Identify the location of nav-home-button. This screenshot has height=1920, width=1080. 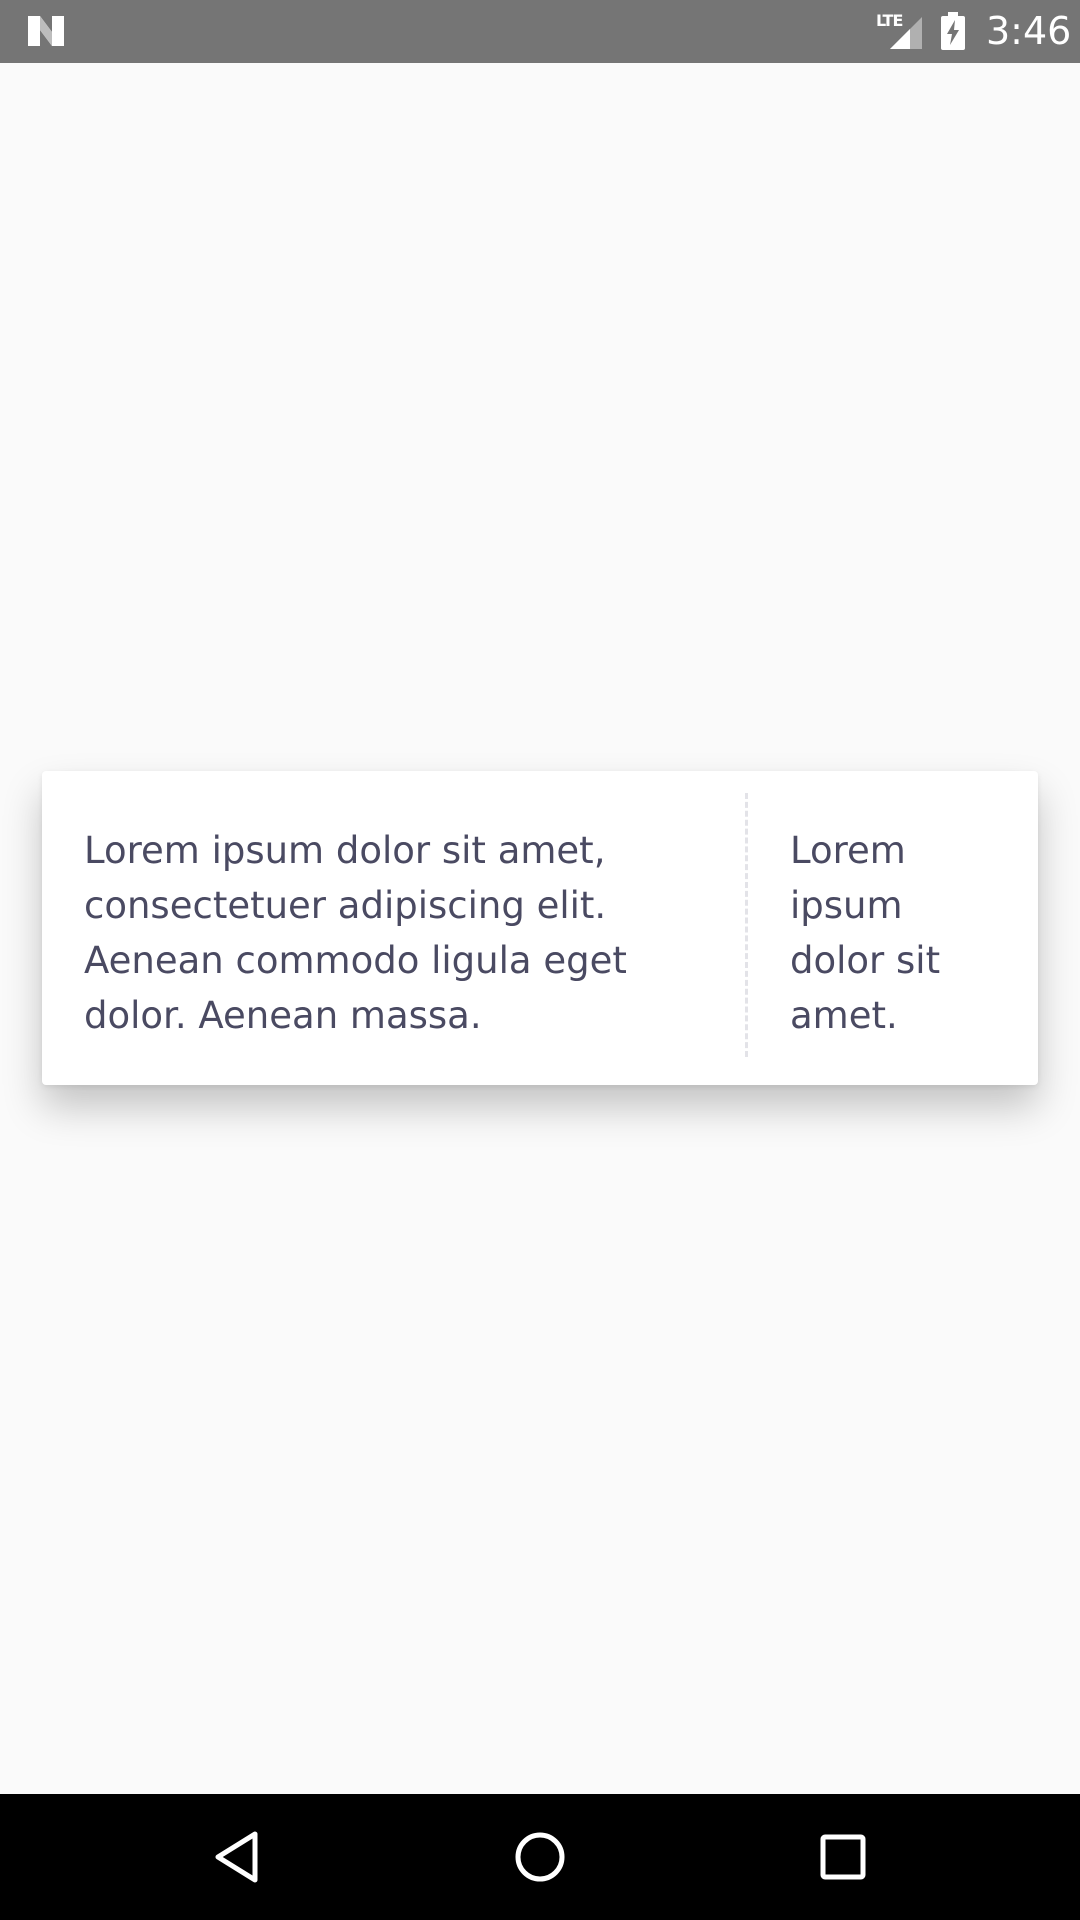
(540, 1857).